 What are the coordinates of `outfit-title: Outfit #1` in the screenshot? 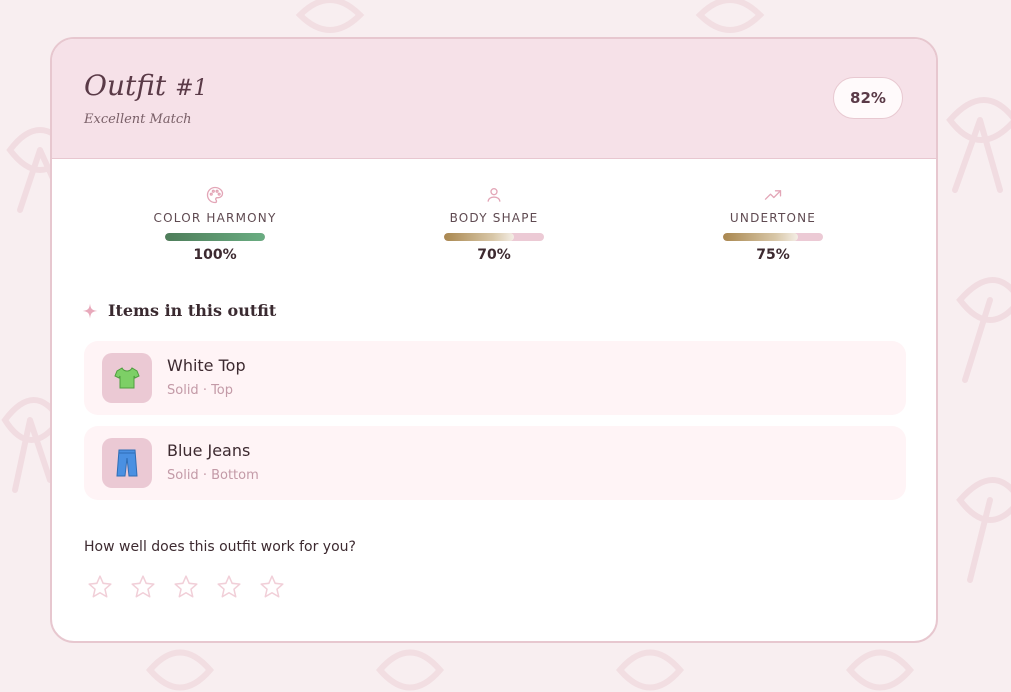 It's located at (146, 85).